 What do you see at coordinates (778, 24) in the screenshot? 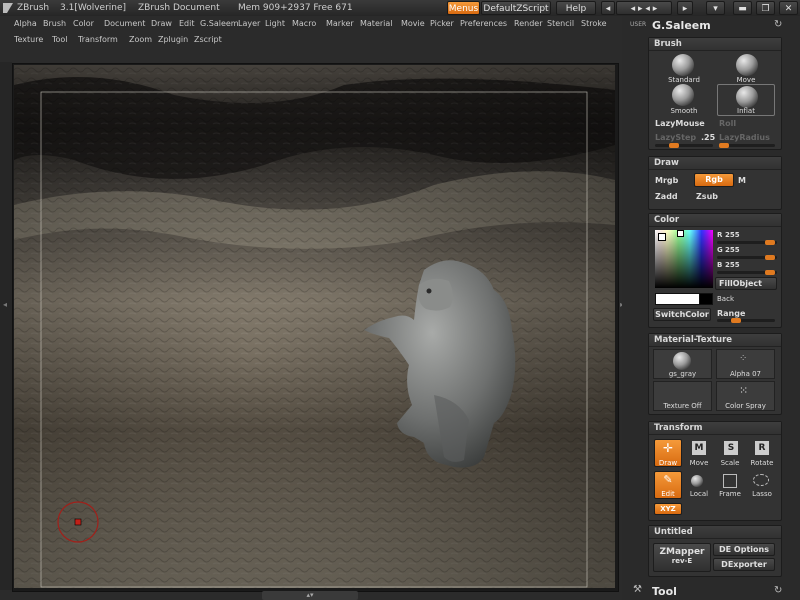
I see `refresh-icon: ↻` at bounding box center [778, 24].